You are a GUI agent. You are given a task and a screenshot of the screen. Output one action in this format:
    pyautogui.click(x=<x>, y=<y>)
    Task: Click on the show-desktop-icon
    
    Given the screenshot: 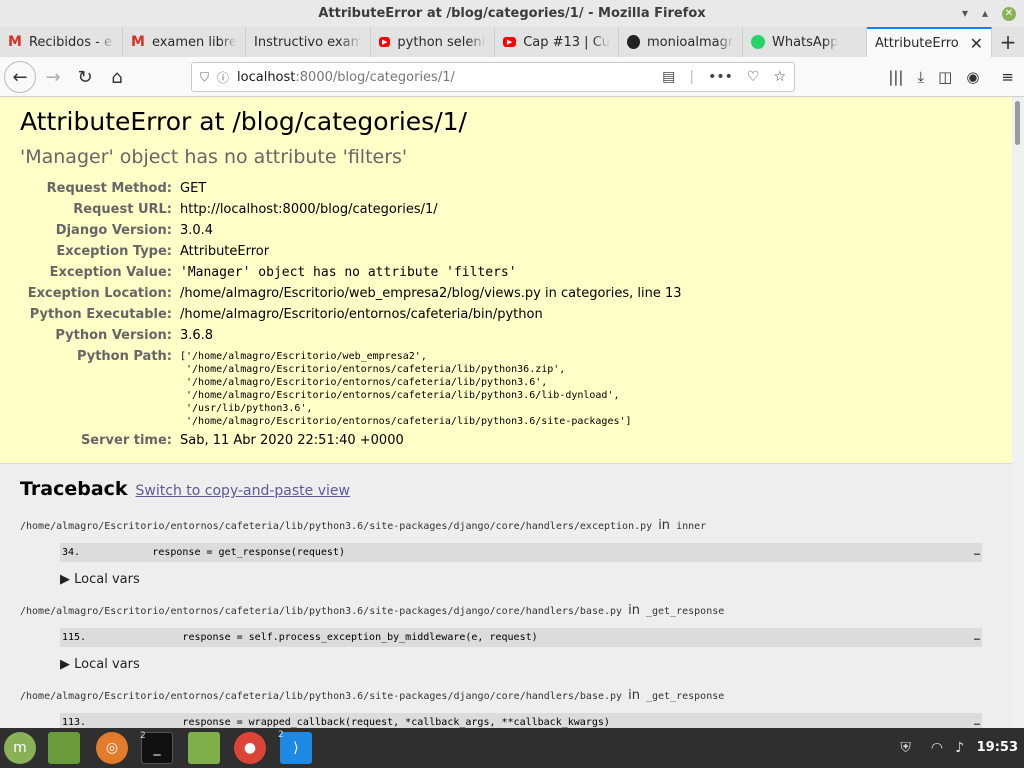 What is the action you would take?
    pyautogui.click(x=64, y=748)
    